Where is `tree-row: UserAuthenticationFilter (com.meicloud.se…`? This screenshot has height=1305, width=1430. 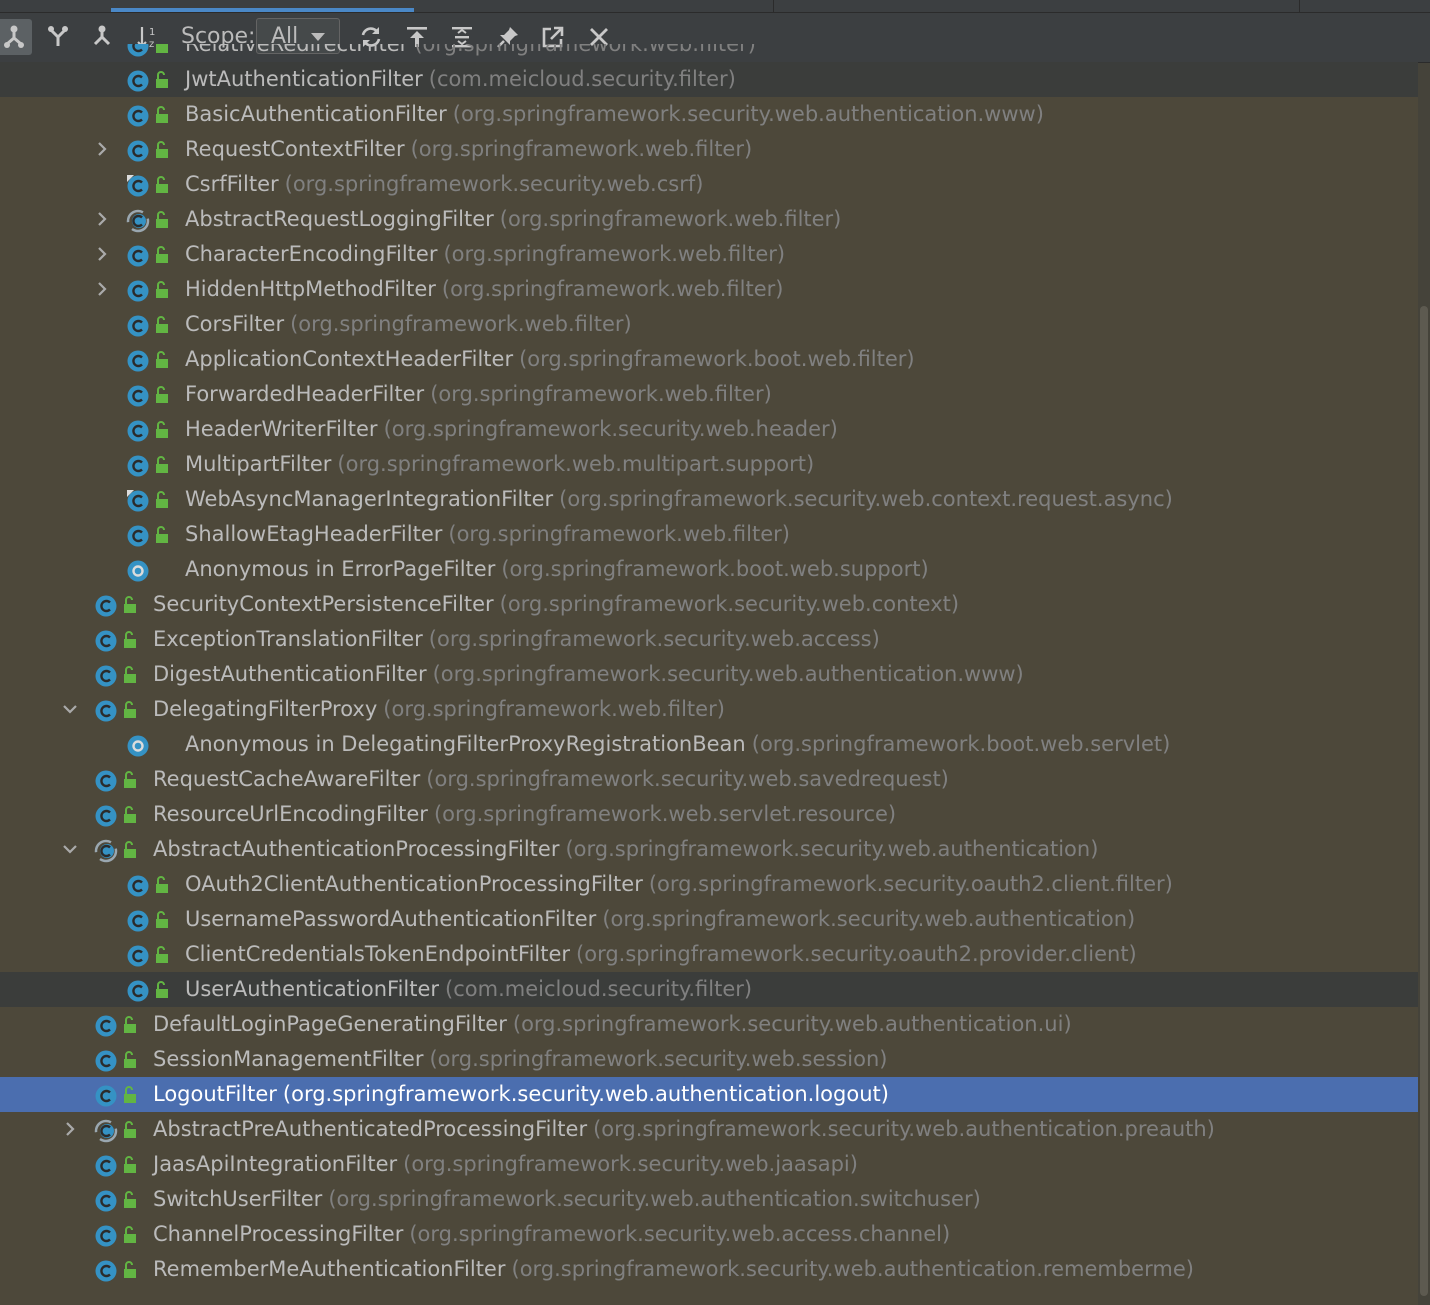
tree-row: UserAuthenticationFilter (com.meicloud.se… is located at coordinates (709, 989).